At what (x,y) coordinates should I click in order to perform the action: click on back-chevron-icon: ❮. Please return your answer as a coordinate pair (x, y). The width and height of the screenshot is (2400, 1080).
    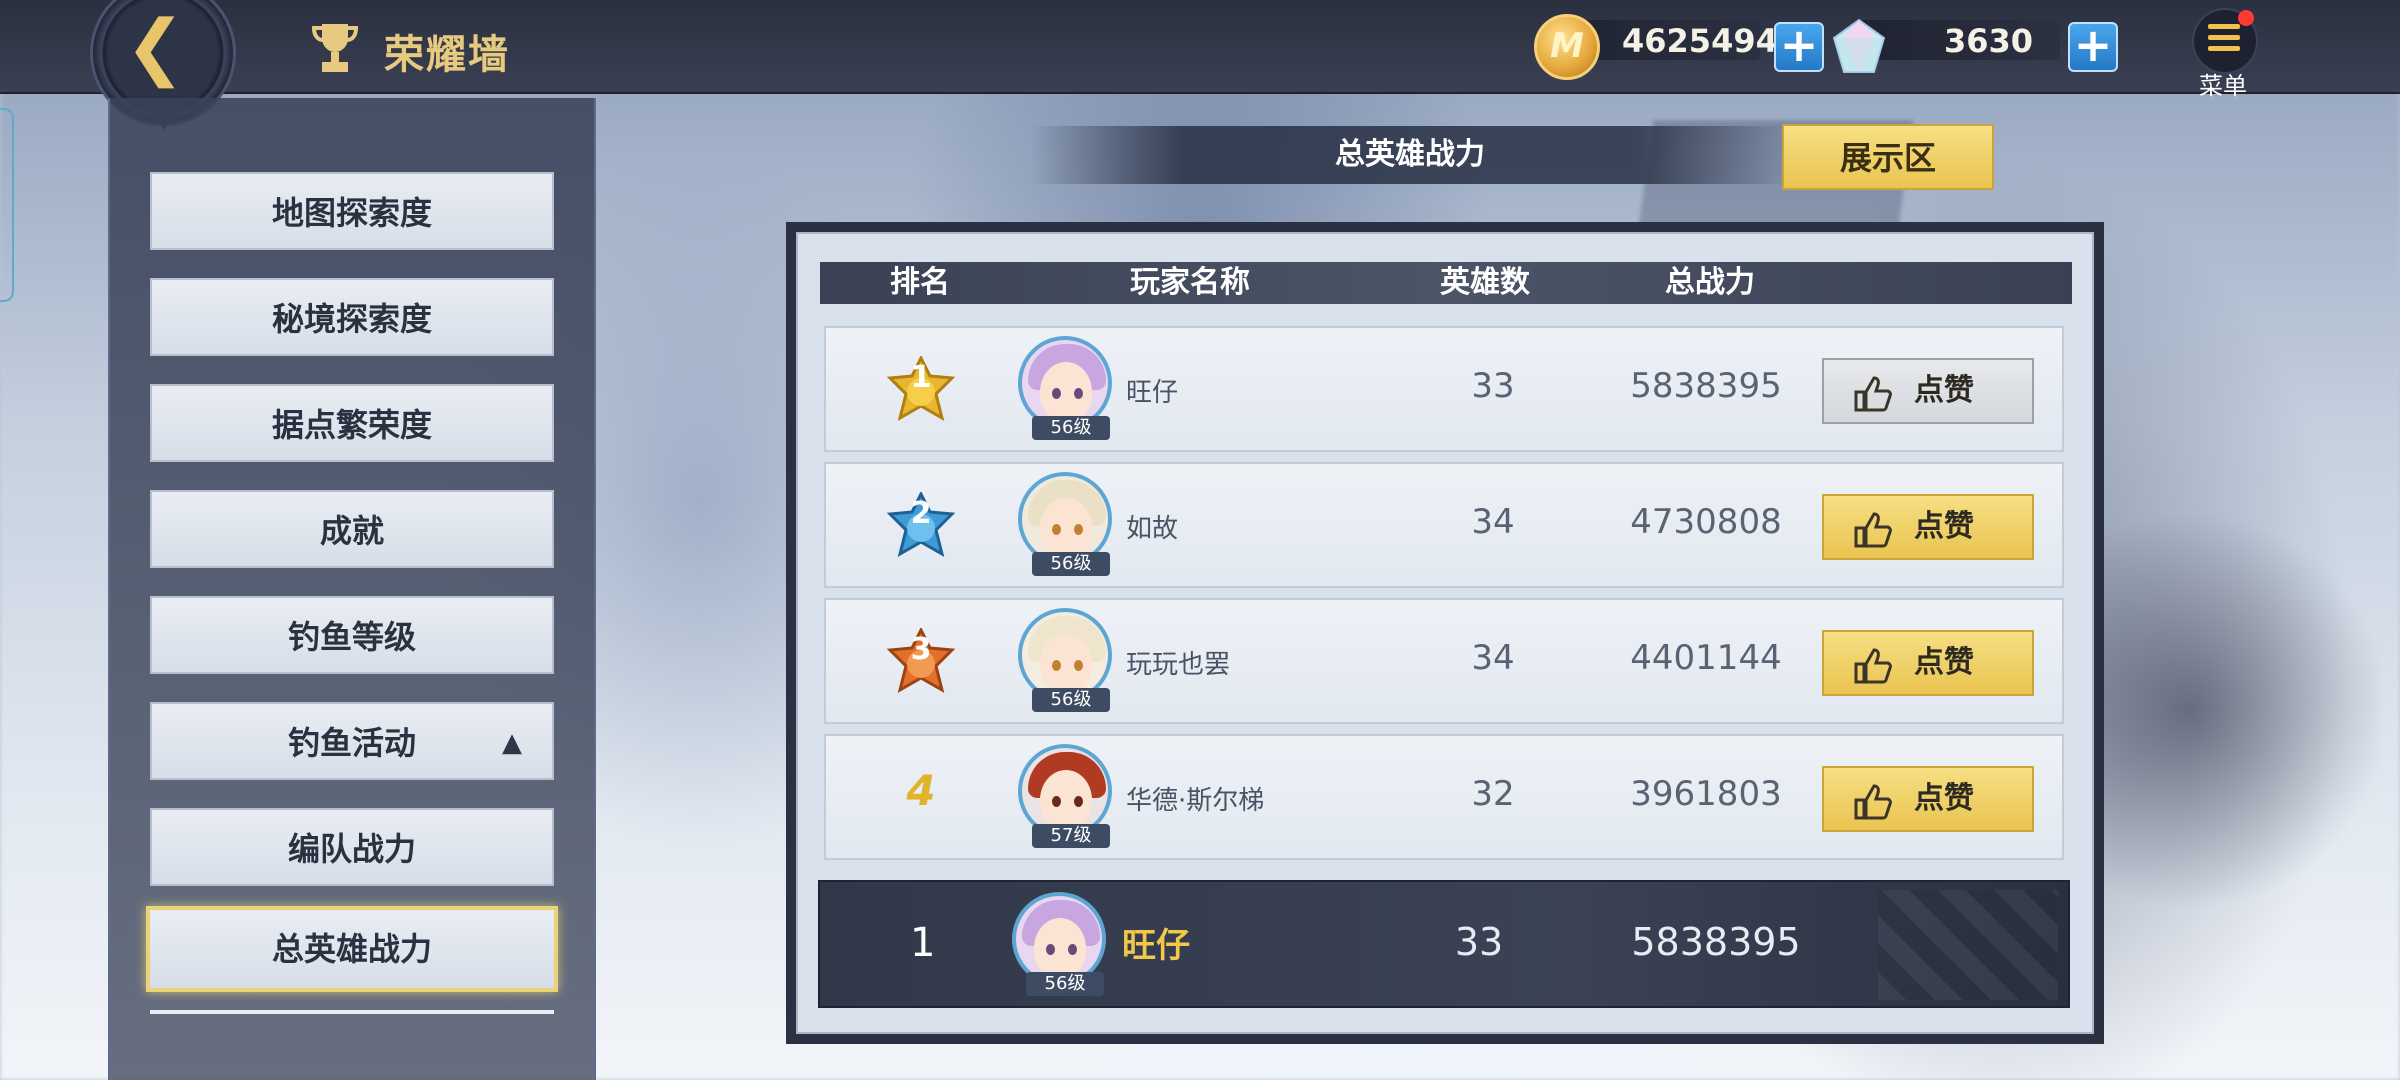
    Looking at the image, I should click on (155, 46).